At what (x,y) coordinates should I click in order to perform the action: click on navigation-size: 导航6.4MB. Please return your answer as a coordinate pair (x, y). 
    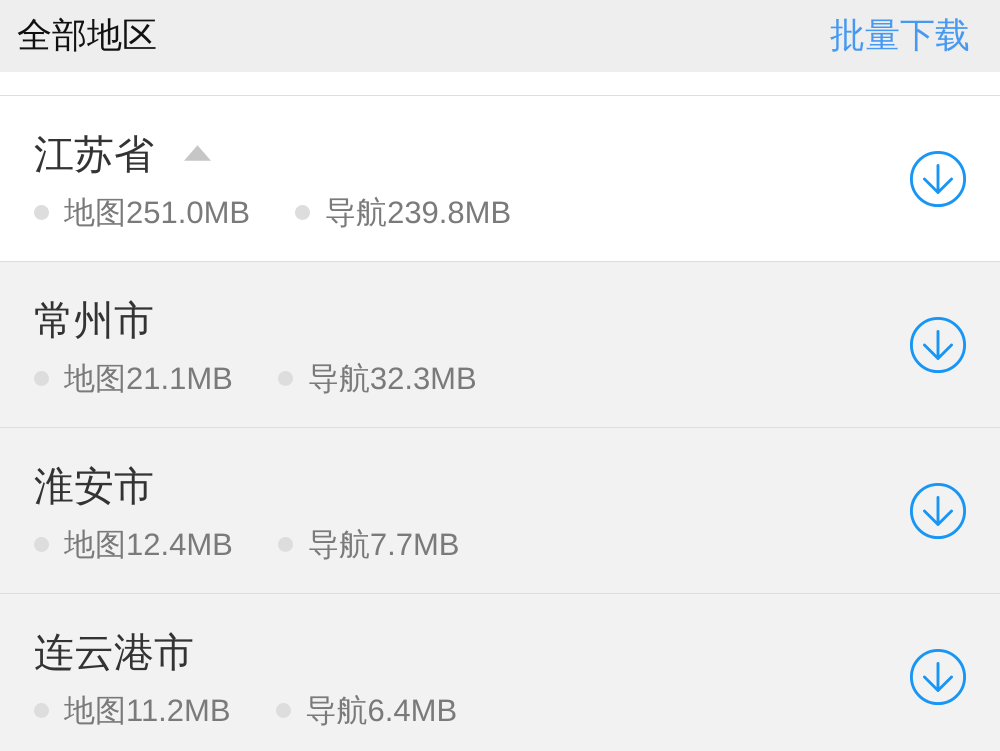
    Looking at the image, I should click on (382, 711).